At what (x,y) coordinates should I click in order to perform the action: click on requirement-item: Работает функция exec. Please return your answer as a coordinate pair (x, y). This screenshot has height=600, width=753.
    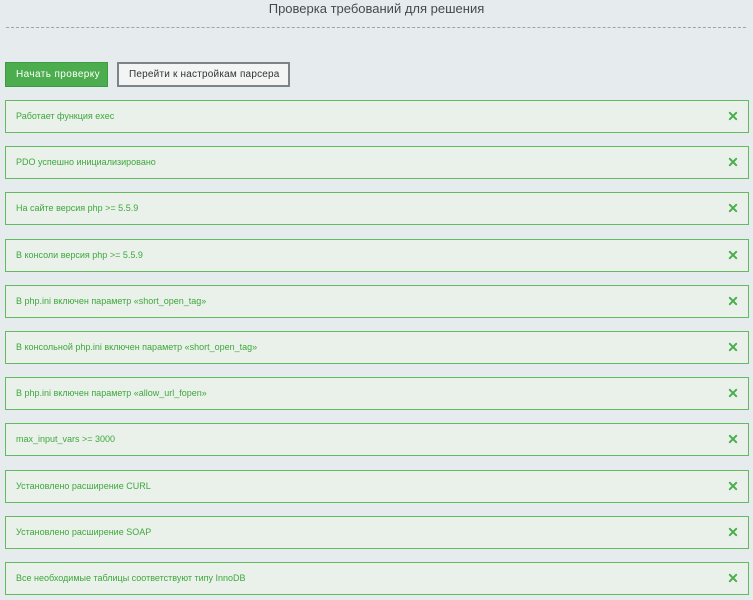
    Looking at the image, I should click on (377, 116).